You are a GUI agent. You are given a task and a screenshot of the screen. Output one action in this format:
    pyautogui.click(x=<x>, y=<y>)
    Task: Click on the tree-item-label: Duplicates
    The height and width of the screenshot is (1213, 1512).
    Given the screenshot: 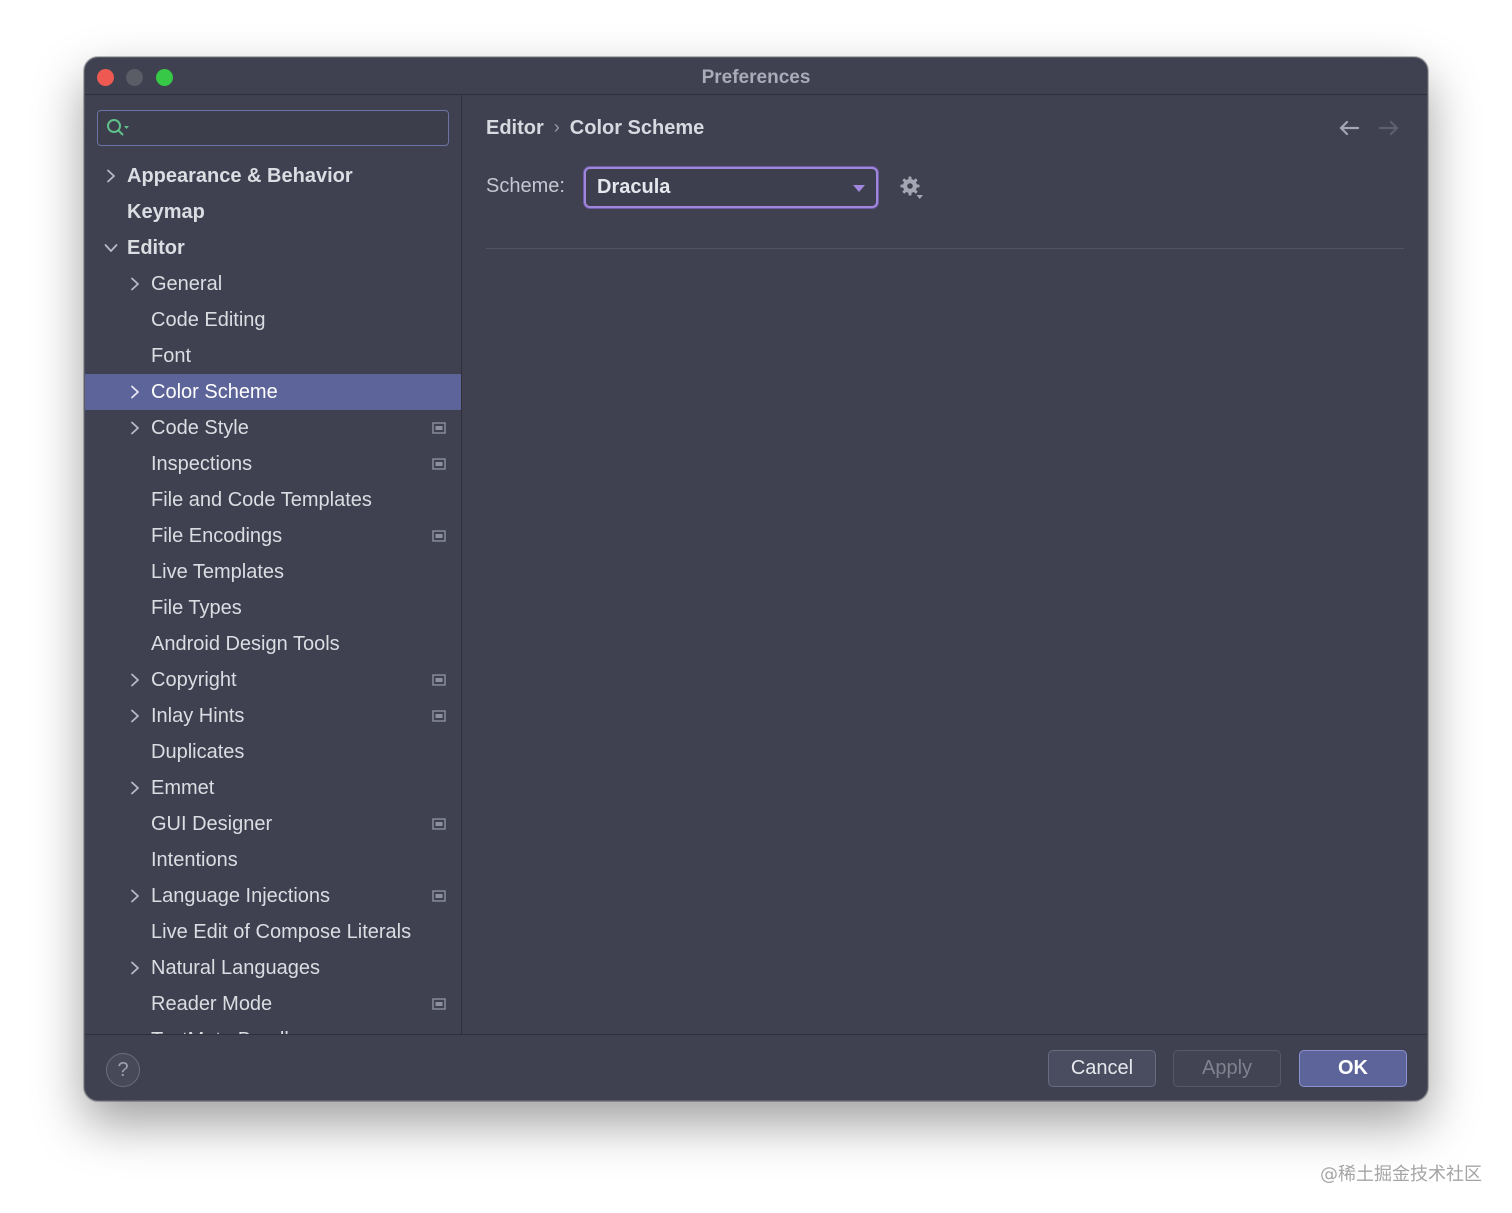 What is the action you would take?
    pyautogui.click(x=198, y=752)
    